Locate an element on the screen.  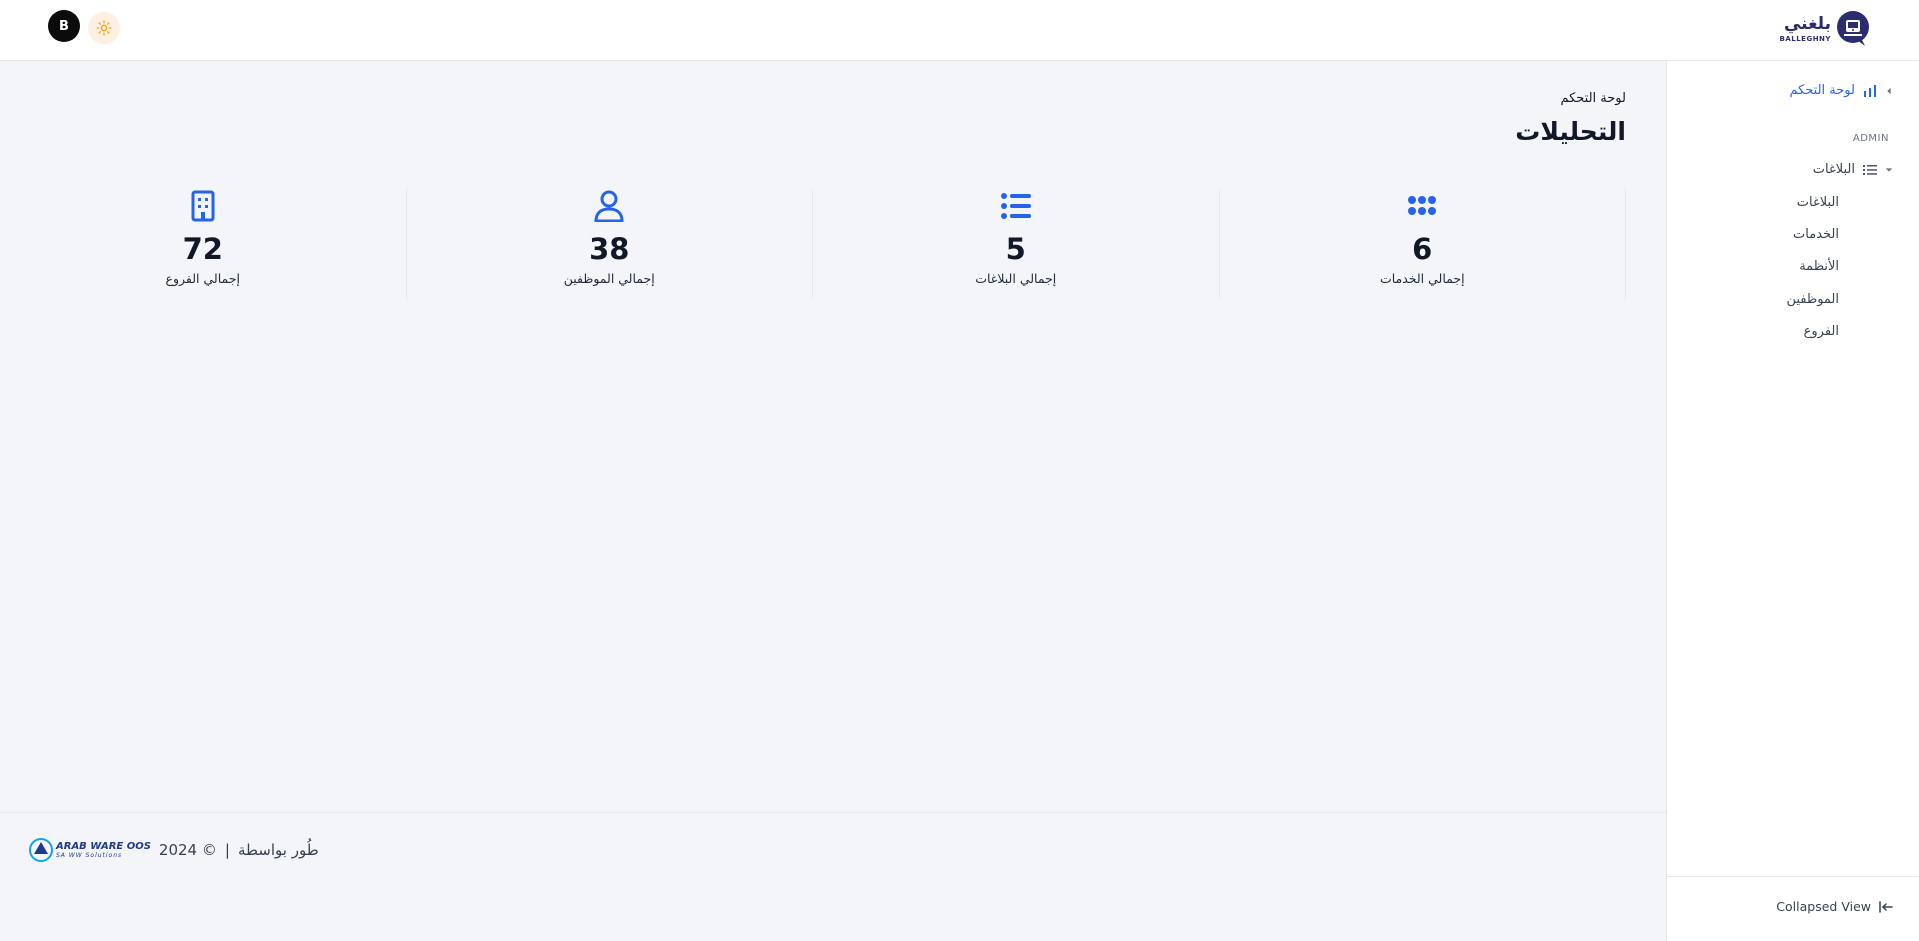
stat-value: 6 is located at coordinates (1422, 249).